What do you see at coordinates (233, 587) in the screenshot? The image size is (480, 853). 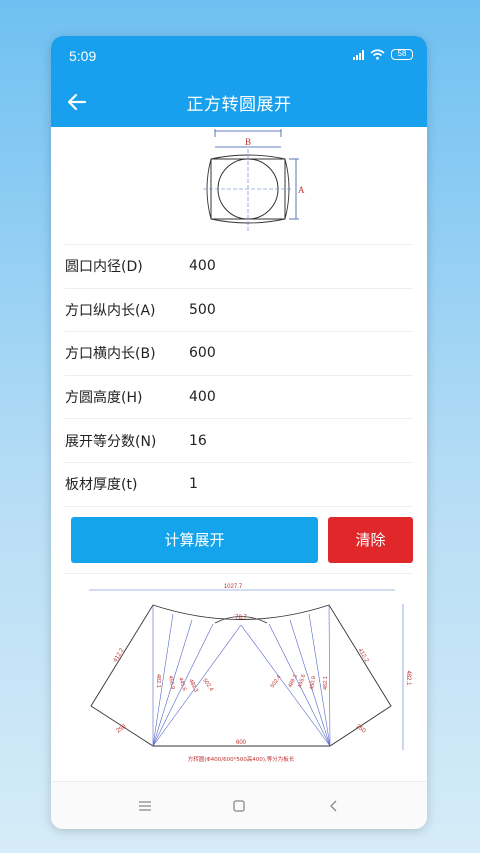 I see `width-label: 1027.7` at bounding box center [233, 587].